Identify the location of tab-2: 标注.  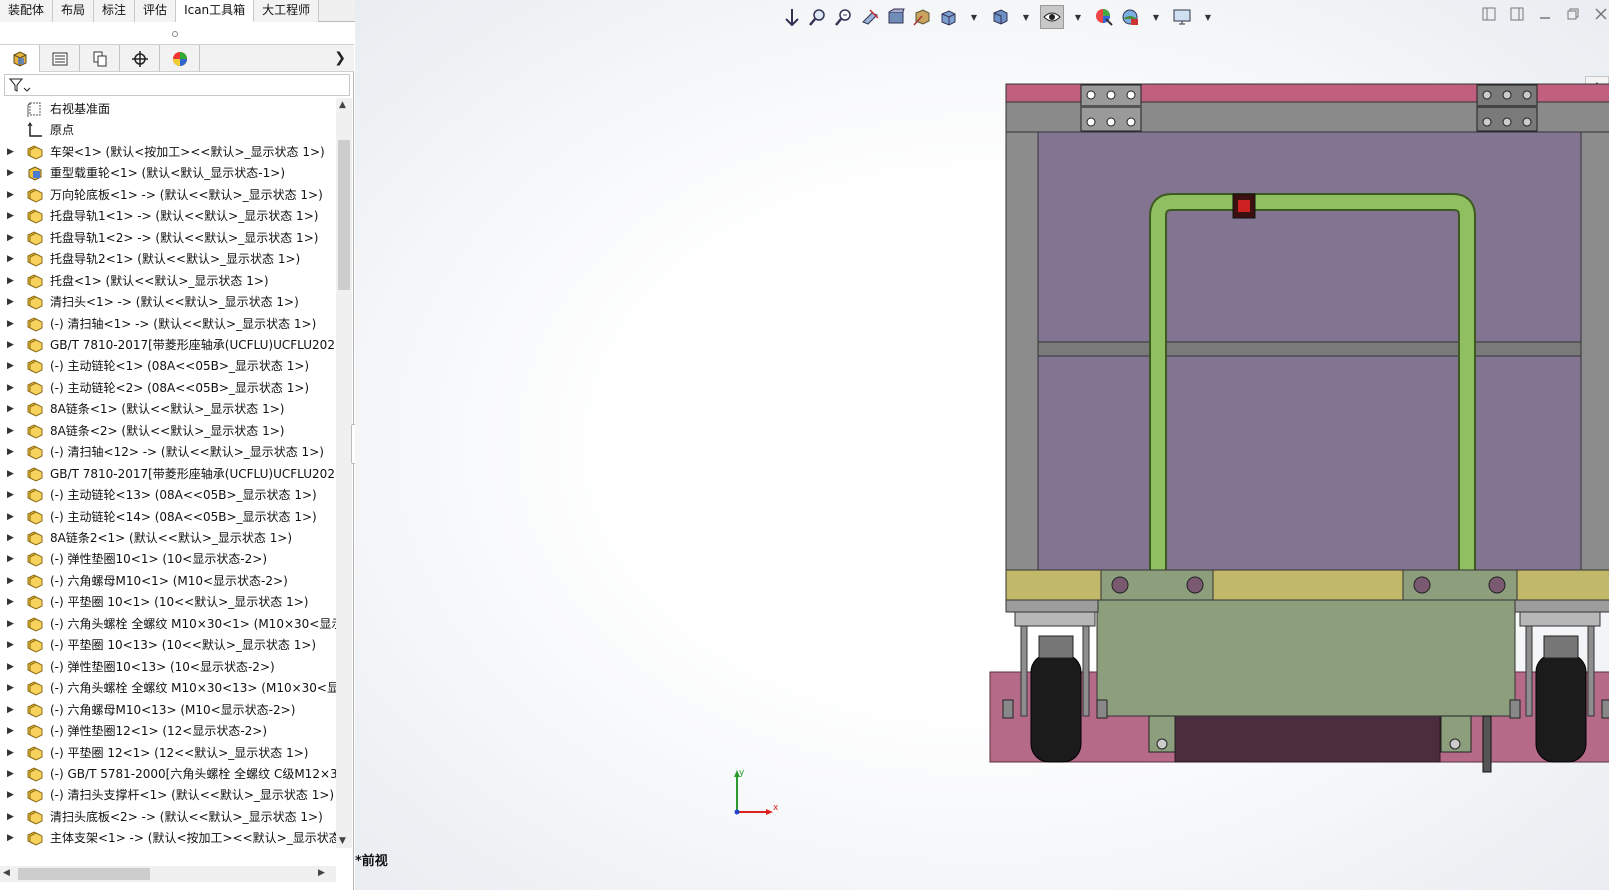
(115, 11).